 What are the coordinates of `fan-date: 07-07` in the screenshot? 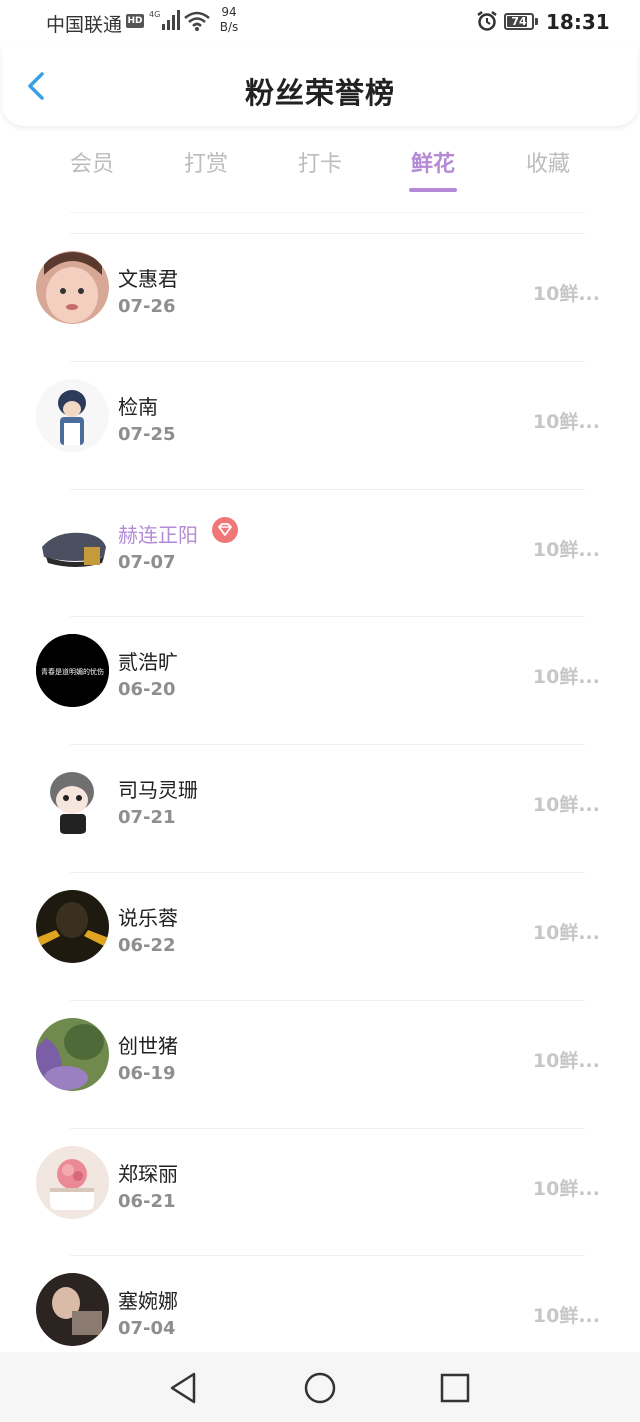 It's located at (147, 562).